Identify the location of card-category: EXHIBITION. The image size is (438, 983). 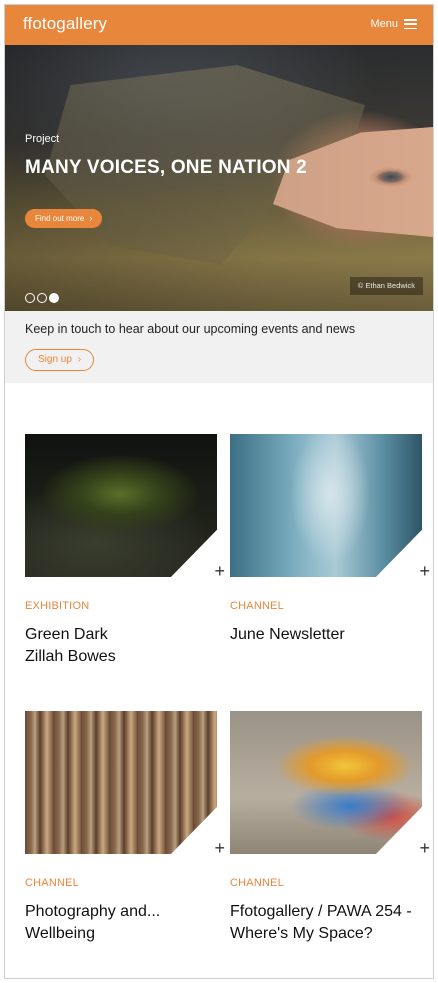
(57, 606).